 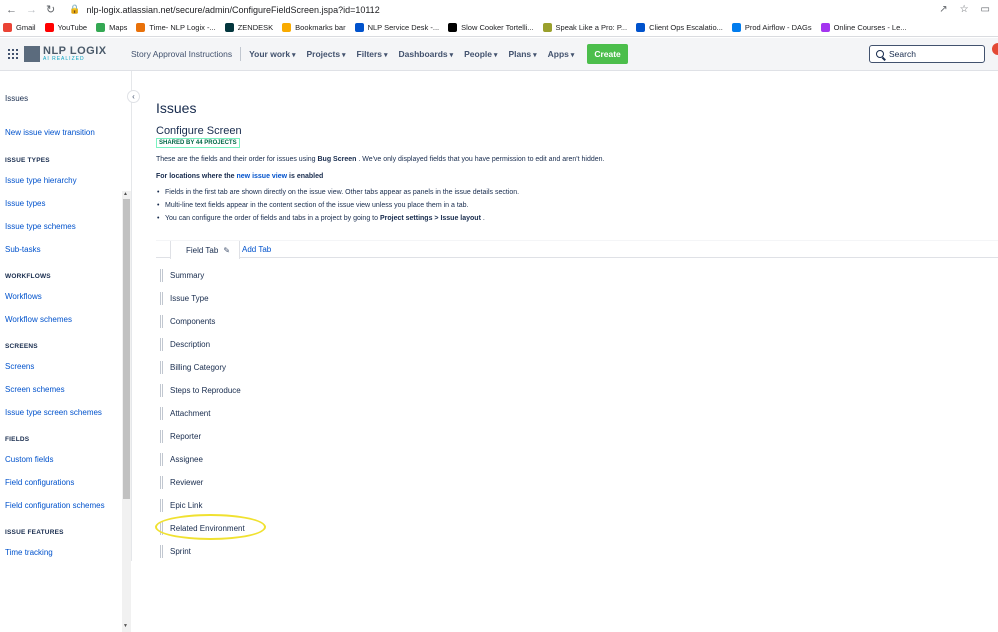 I want to click on field-row: Reviewer, so click(x=181, y=482).